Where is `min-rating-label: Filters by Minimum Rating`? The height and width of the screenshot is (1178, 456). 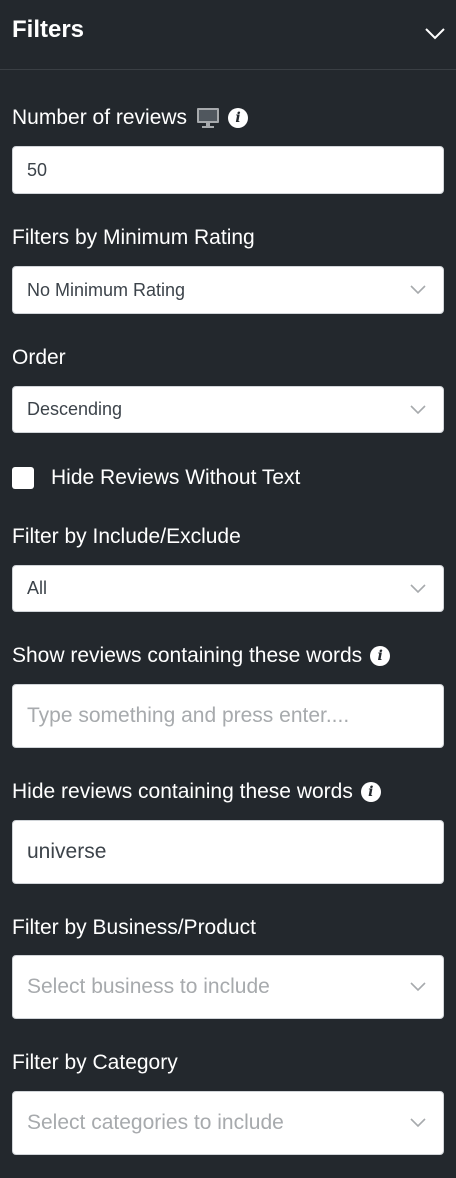 min-rating-label: Filters by Minimum Rating is located at coordinates (133, 237).